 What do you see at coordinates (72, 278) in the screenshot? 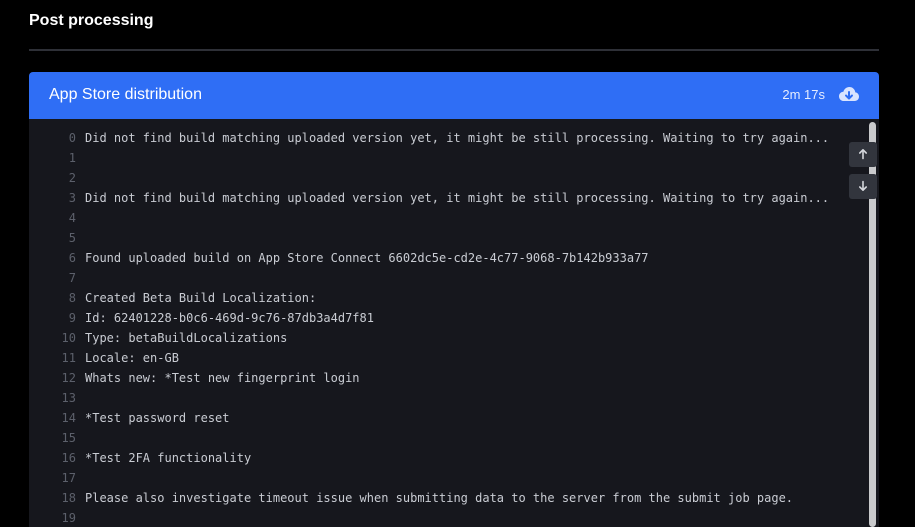
I see `line-number: 7` at bounding box center [72, 278].